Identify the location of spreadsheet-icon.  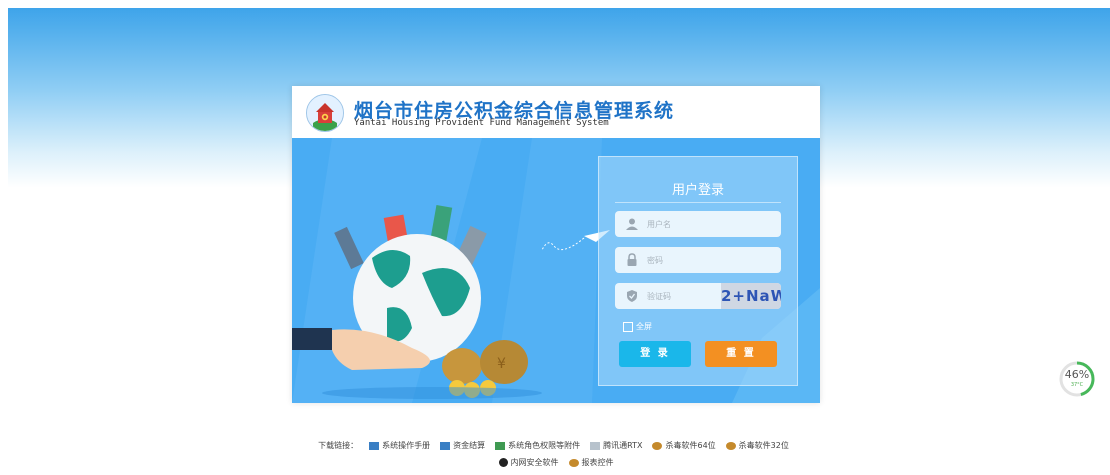
(500, 445).